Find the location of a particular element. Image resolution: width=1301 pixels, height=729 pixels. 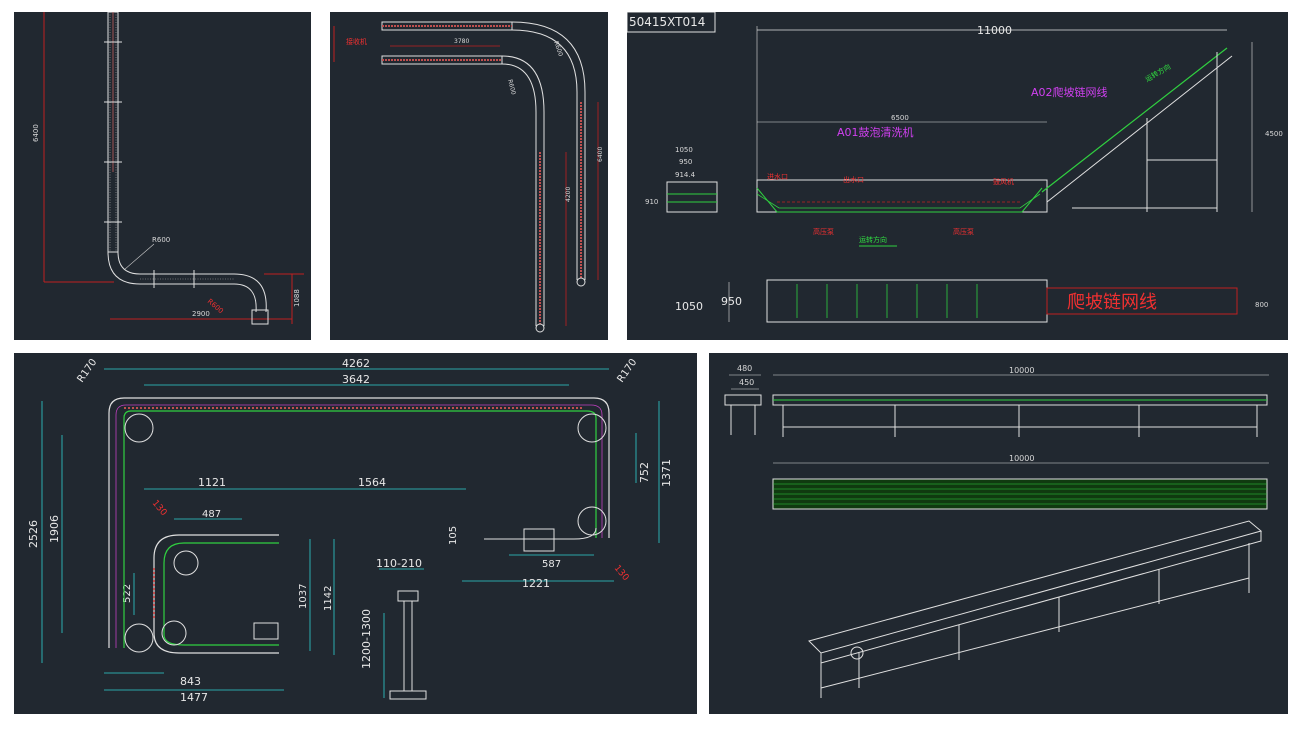

dim-right-outer: 1371 is located at coordinates (666, 473).